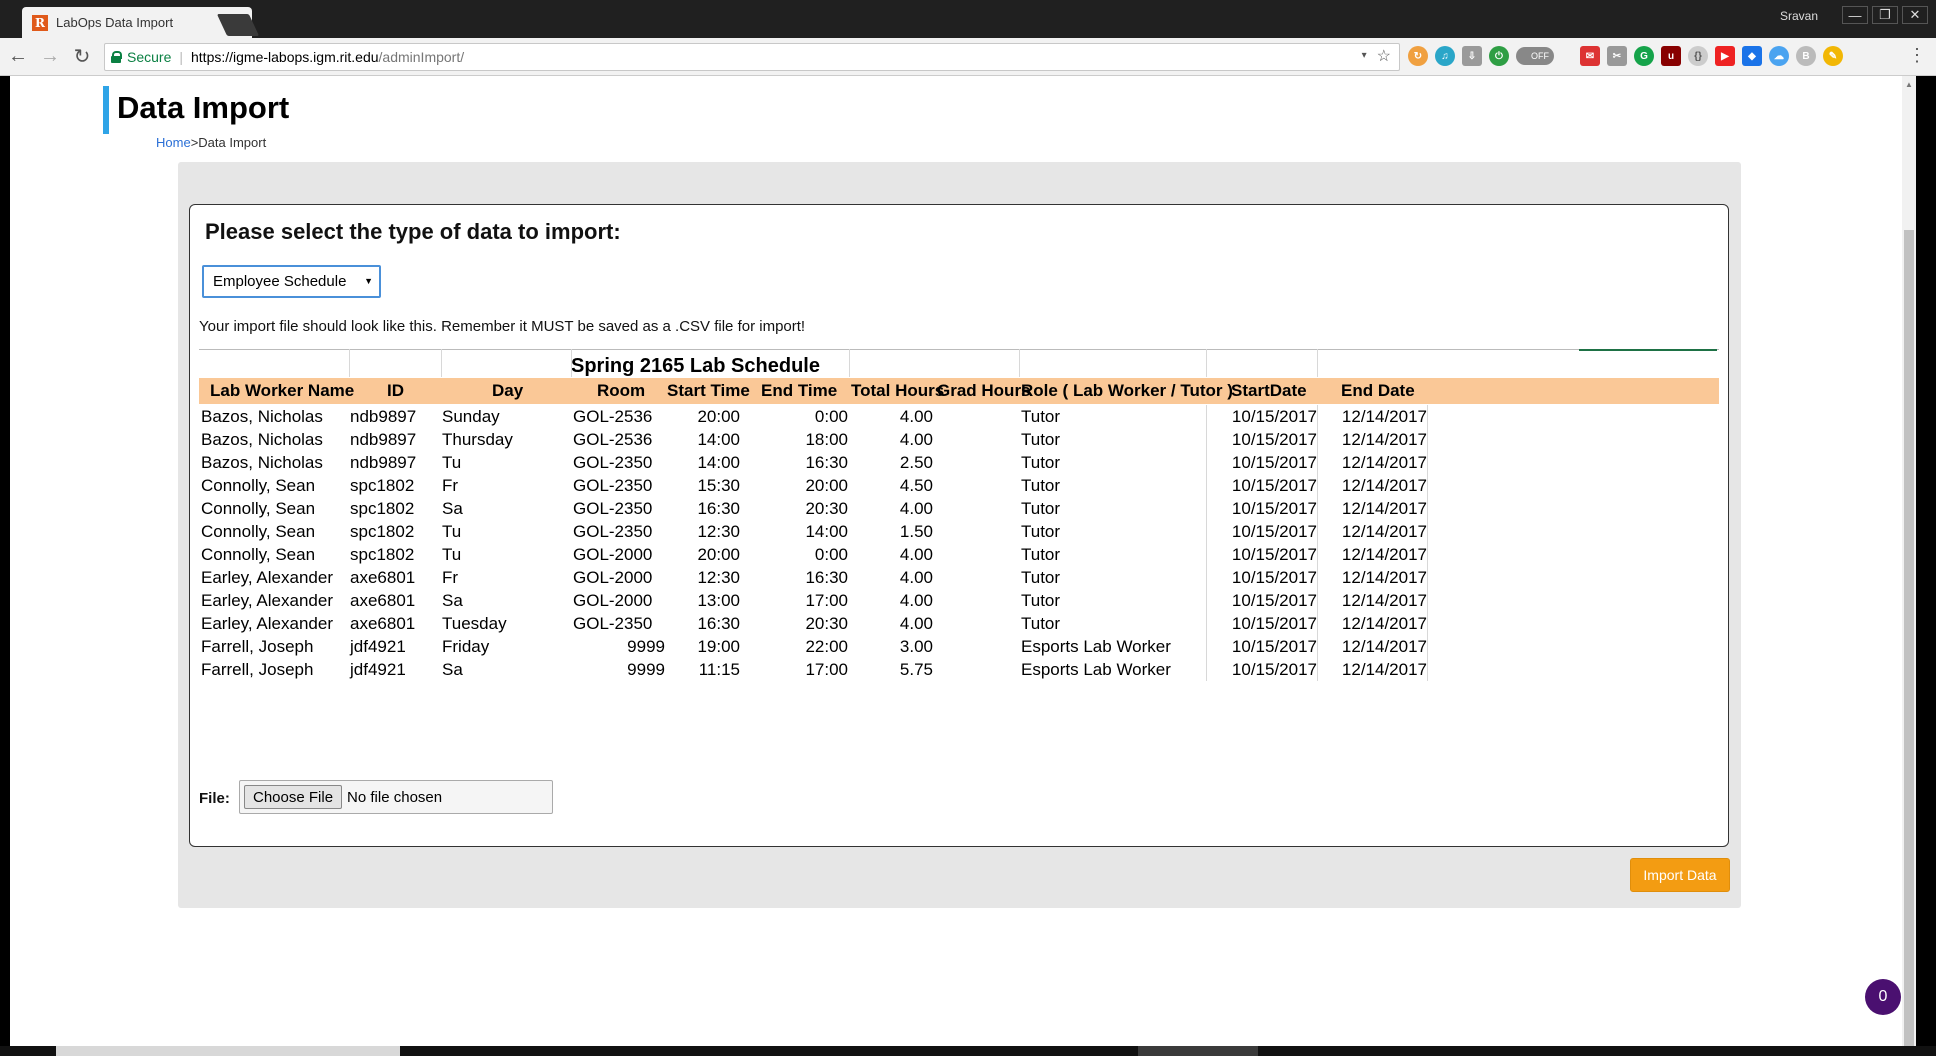 This screenshot has height=1056, width=1936. Describe the element at coordinates (826, 646) in the screenshot. I see `table-cell-end-time: 22:00` at that location.